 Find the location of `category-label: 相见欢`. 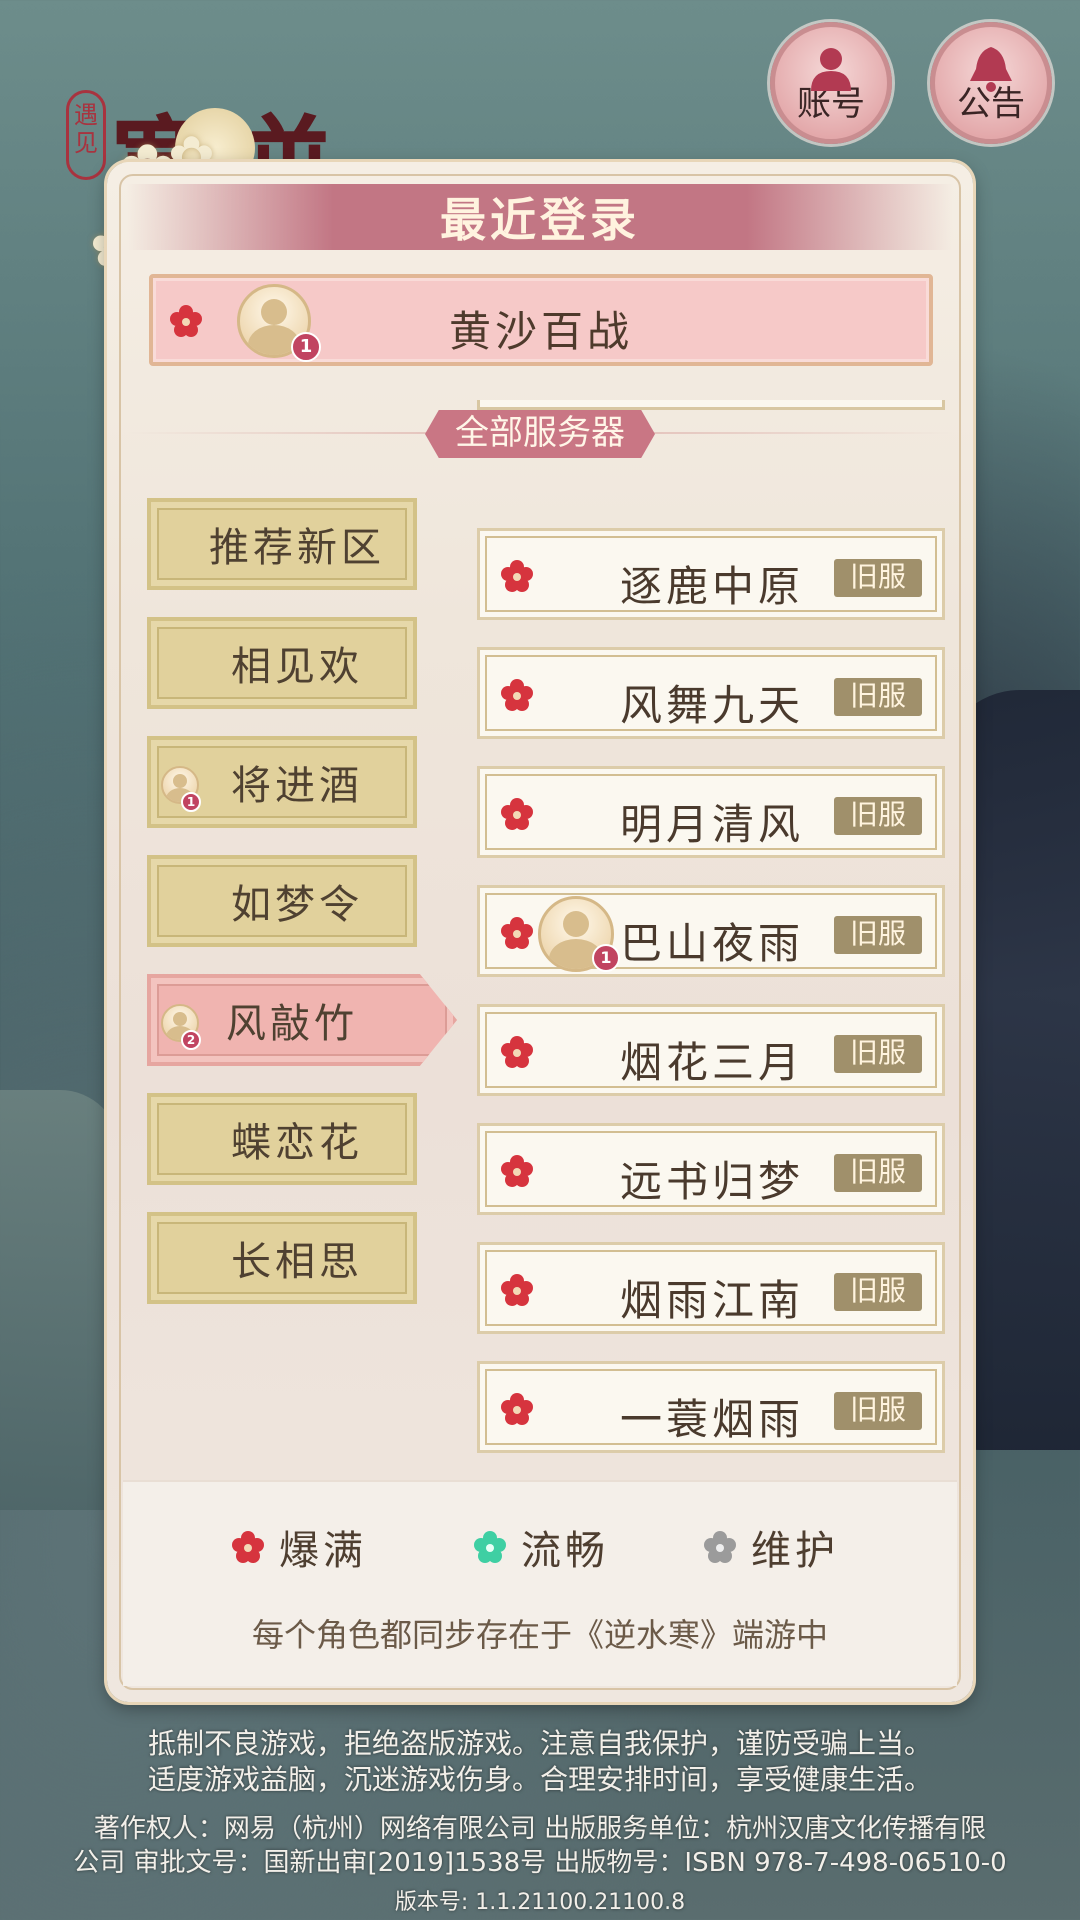

category-label: 相见欢 is located at coordinates (297, 667).